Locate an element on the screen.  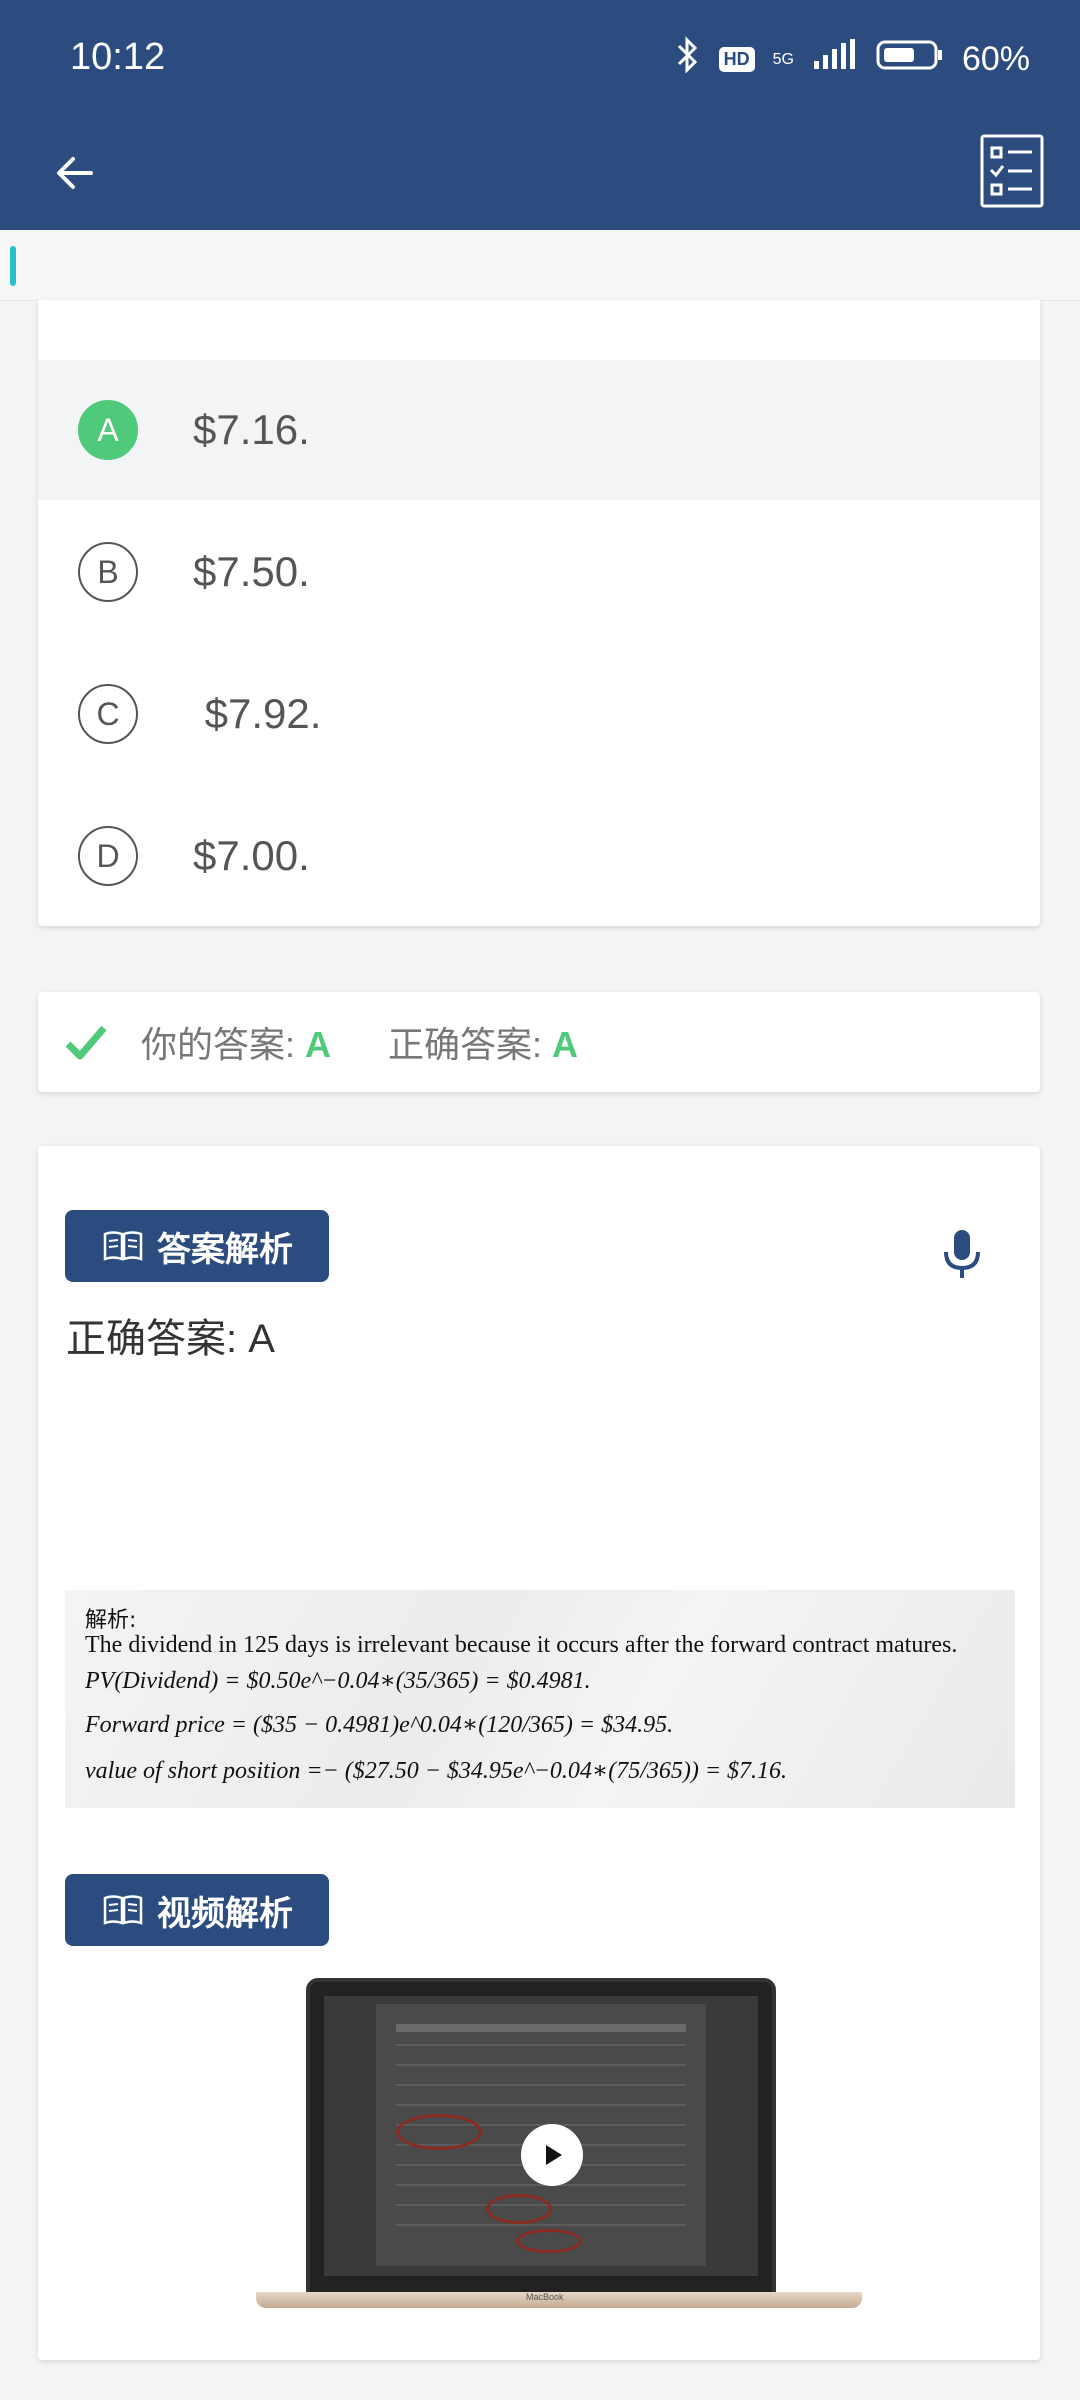
hd-badge: HD is located at coordinates (736, 59).